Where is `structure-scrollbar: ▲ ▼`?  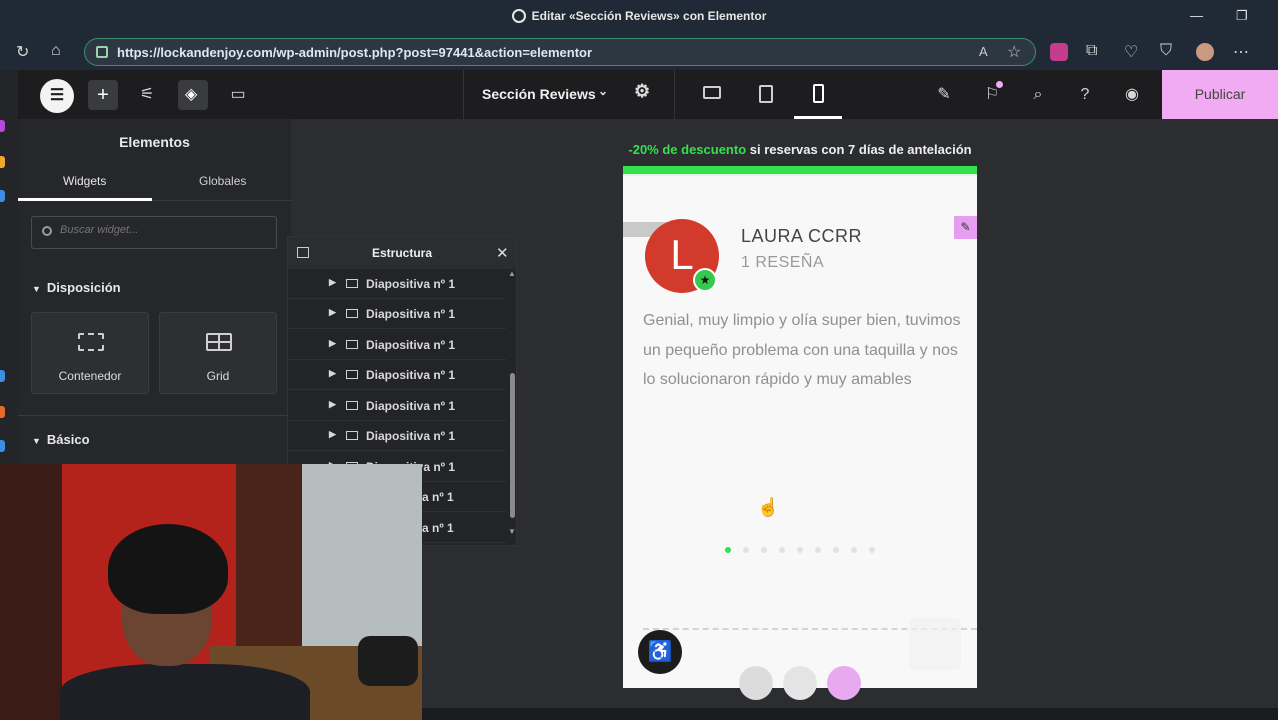
structure-scrollbar: ▲ ▼ is located at coordinates (512, 404).